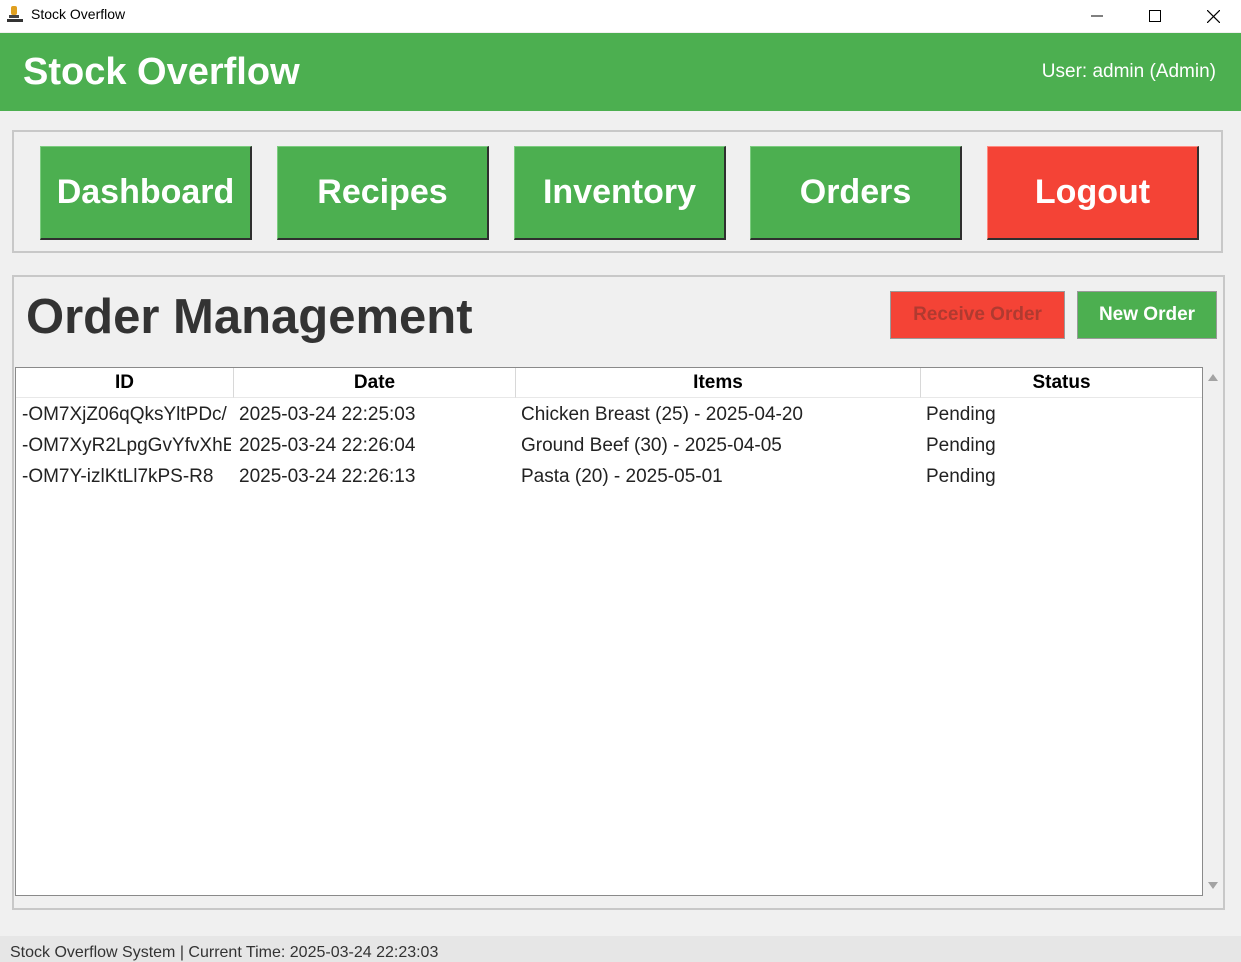 The width and height of the screenshot is (1241, 962). I want to click on column-header-id: ID, so click(125, 383).